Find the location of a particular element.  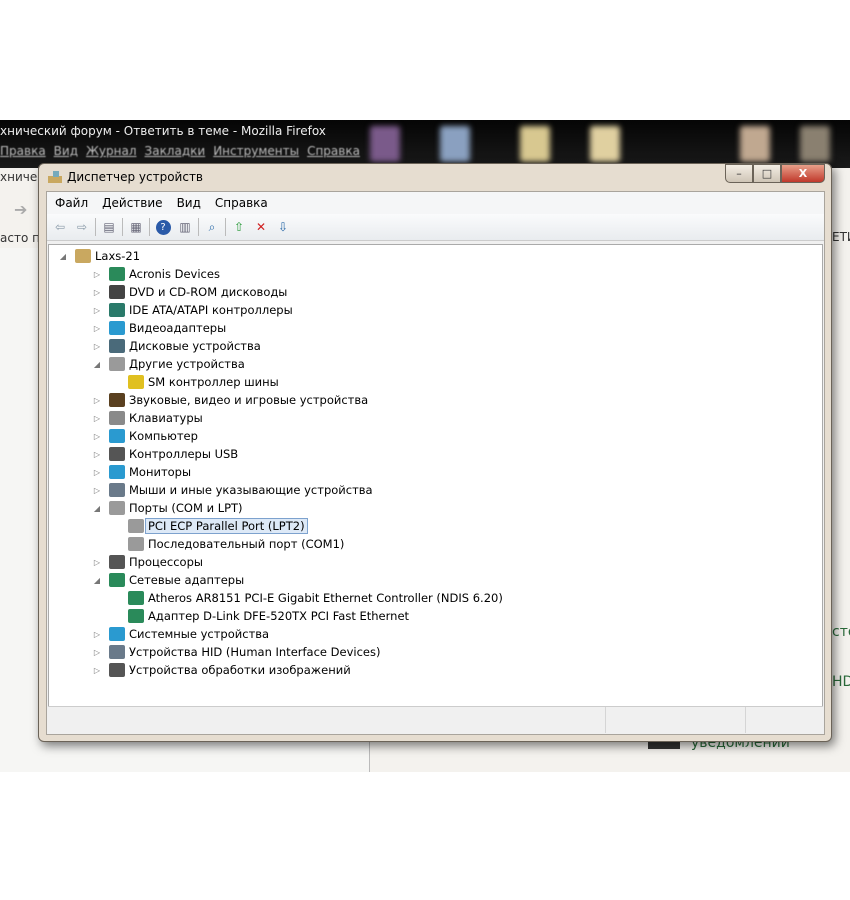

toolbar: ⇦ ⇨ ▤ ▦ ? ▥ ⌕ ⇧ ✕ ⇩ is located at coordinates (435, 227).